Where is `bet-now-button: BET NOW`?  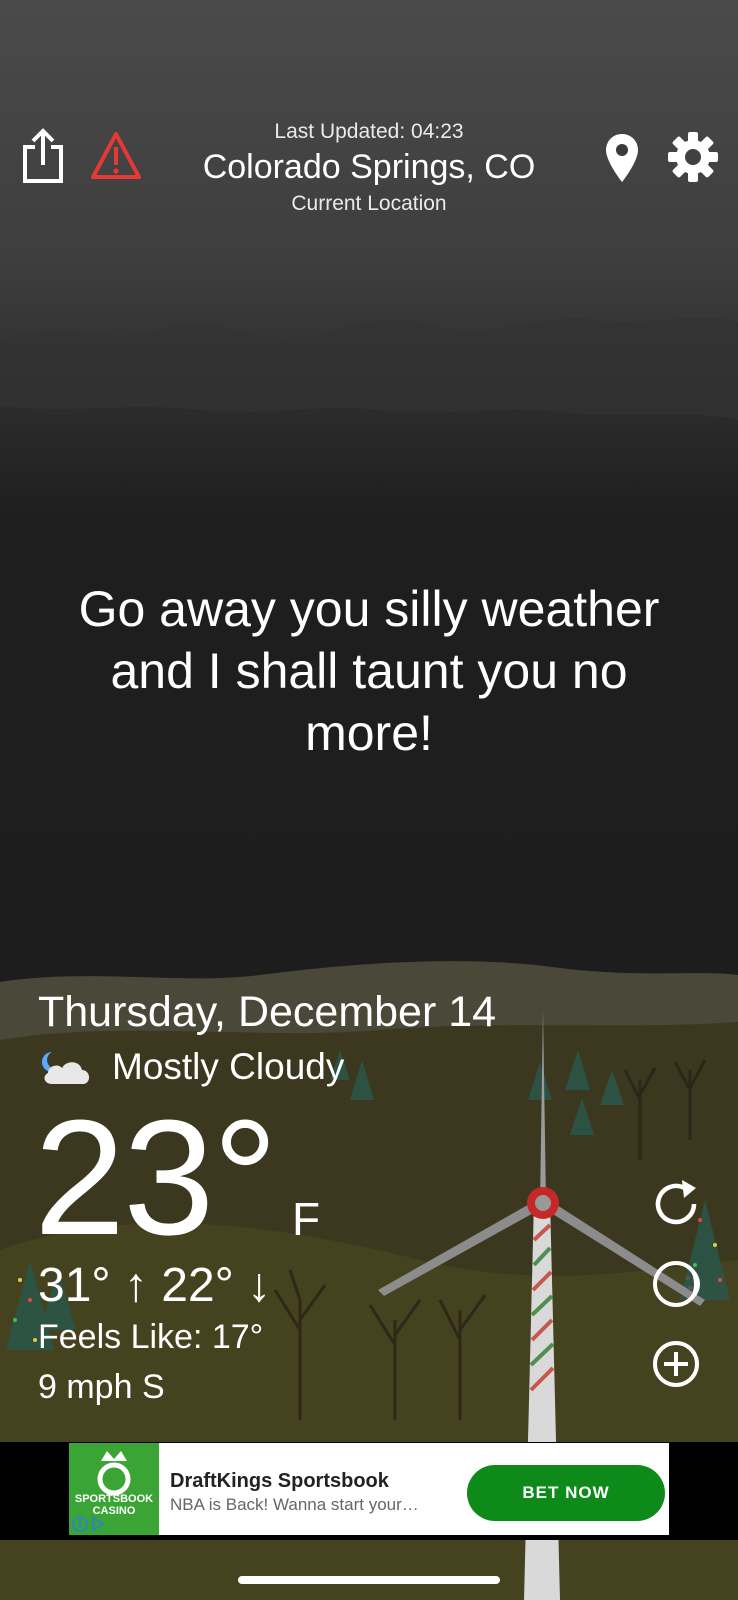
bet-now-button: BET NOW is located at coordinates (566, 1493).